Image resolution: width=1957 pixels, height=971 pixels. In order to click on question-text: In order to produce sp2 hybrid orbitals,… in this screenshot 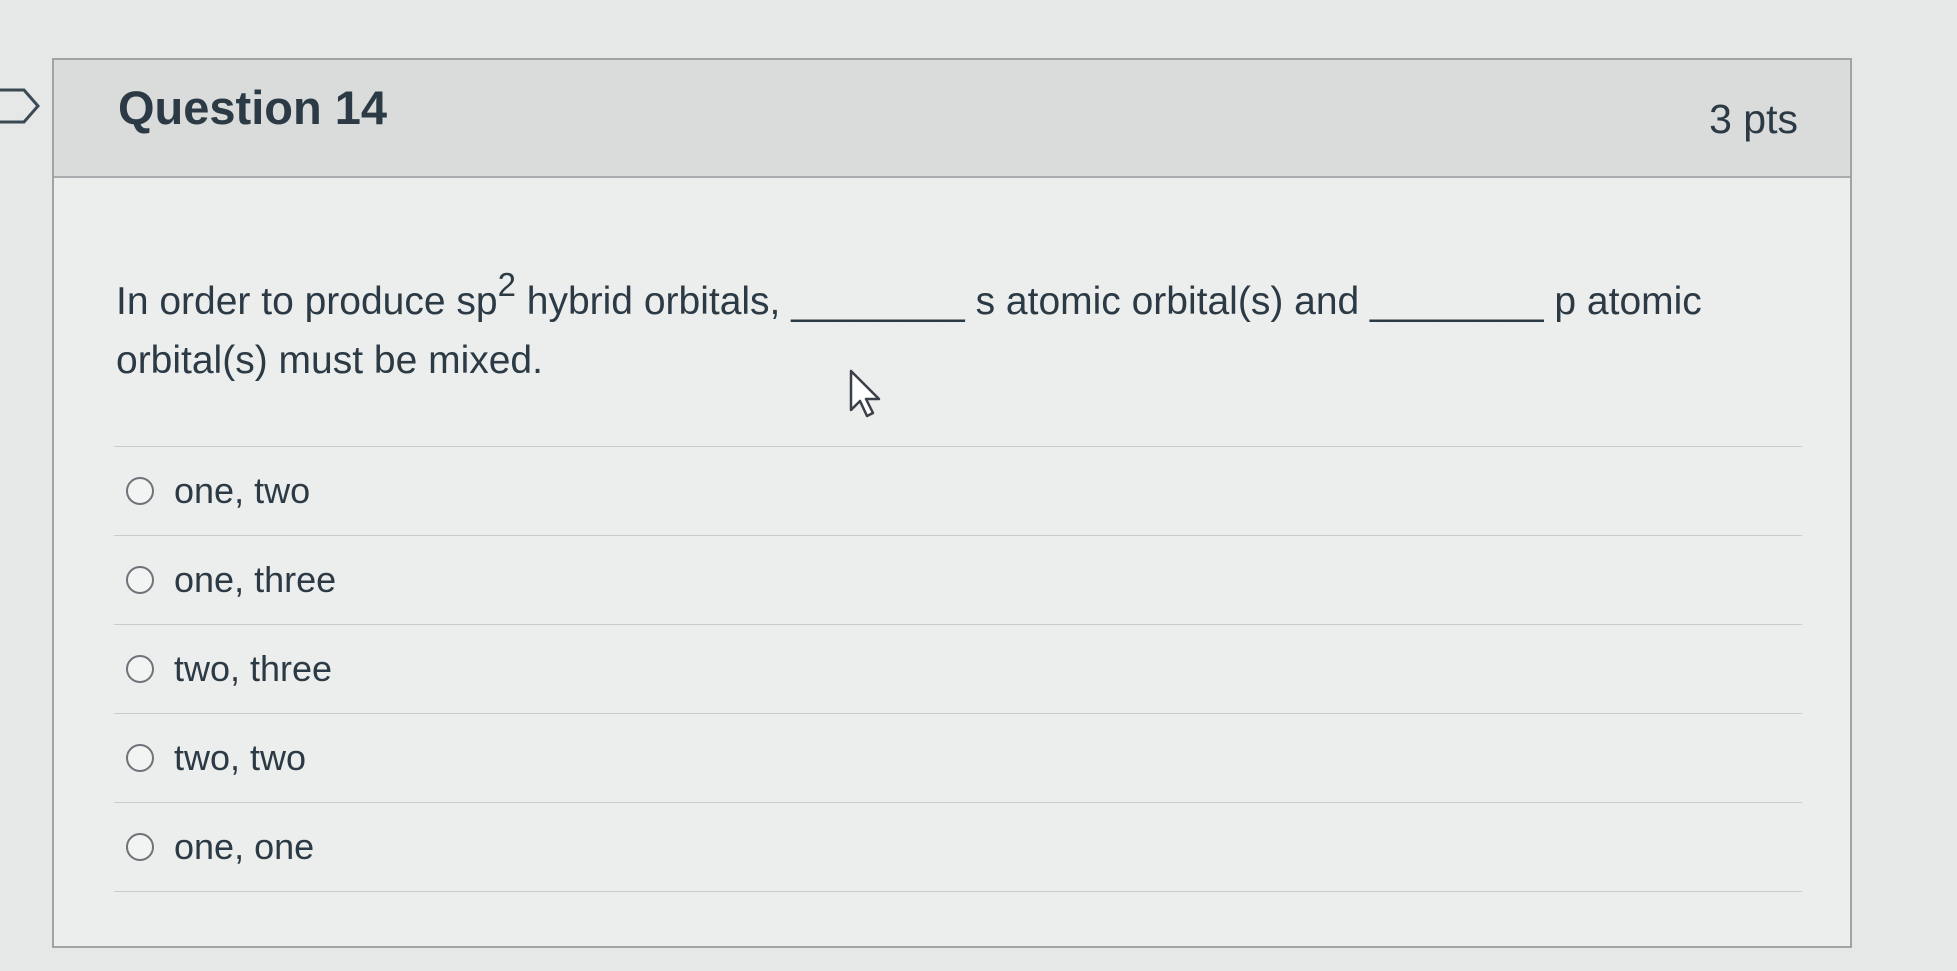, I will do `click(956, 329)`.